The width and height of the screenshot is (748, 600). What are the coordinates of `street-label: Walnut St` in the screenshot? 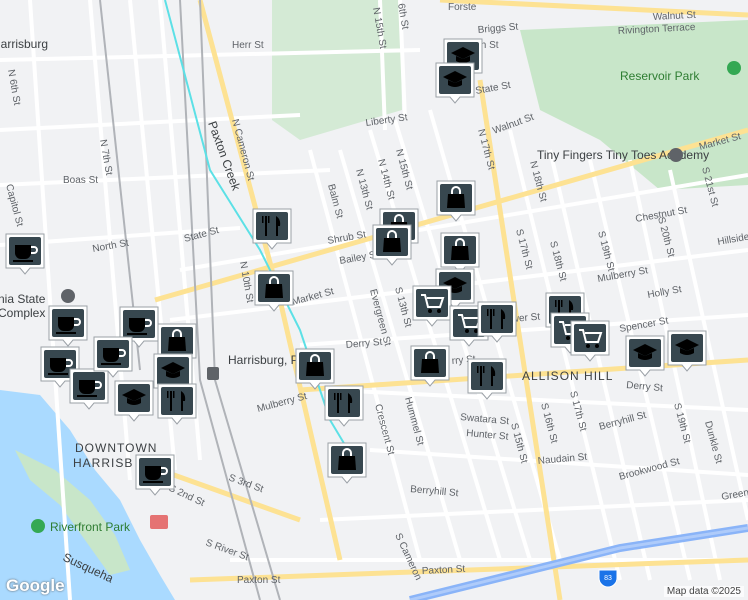 It's located at (675, 16).